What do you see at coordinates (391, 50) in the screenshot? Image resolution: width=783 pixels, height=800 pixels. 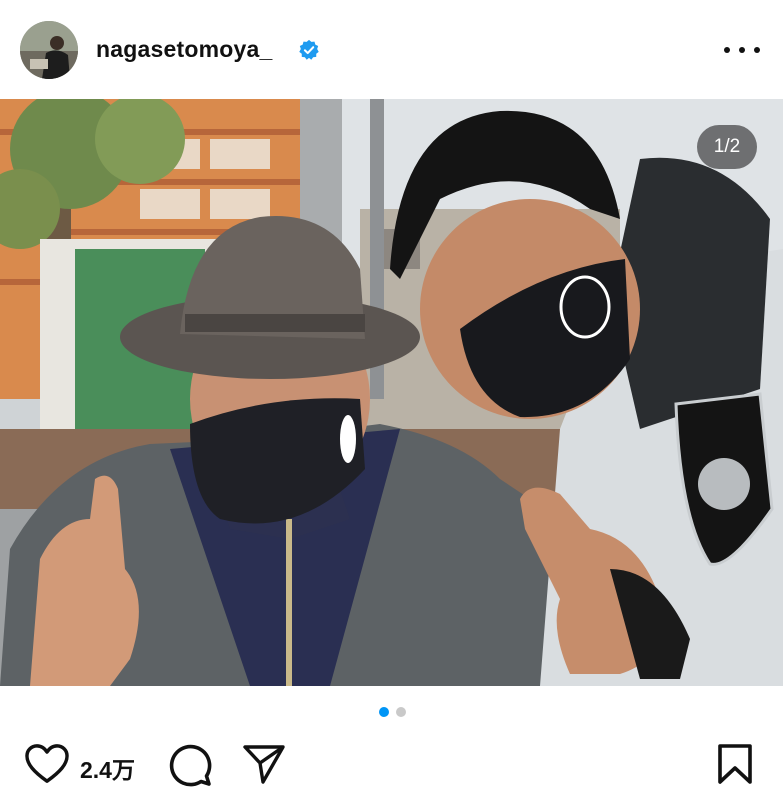 I see `post-header: nagasetomoya_` at bounding box center [391, 50].